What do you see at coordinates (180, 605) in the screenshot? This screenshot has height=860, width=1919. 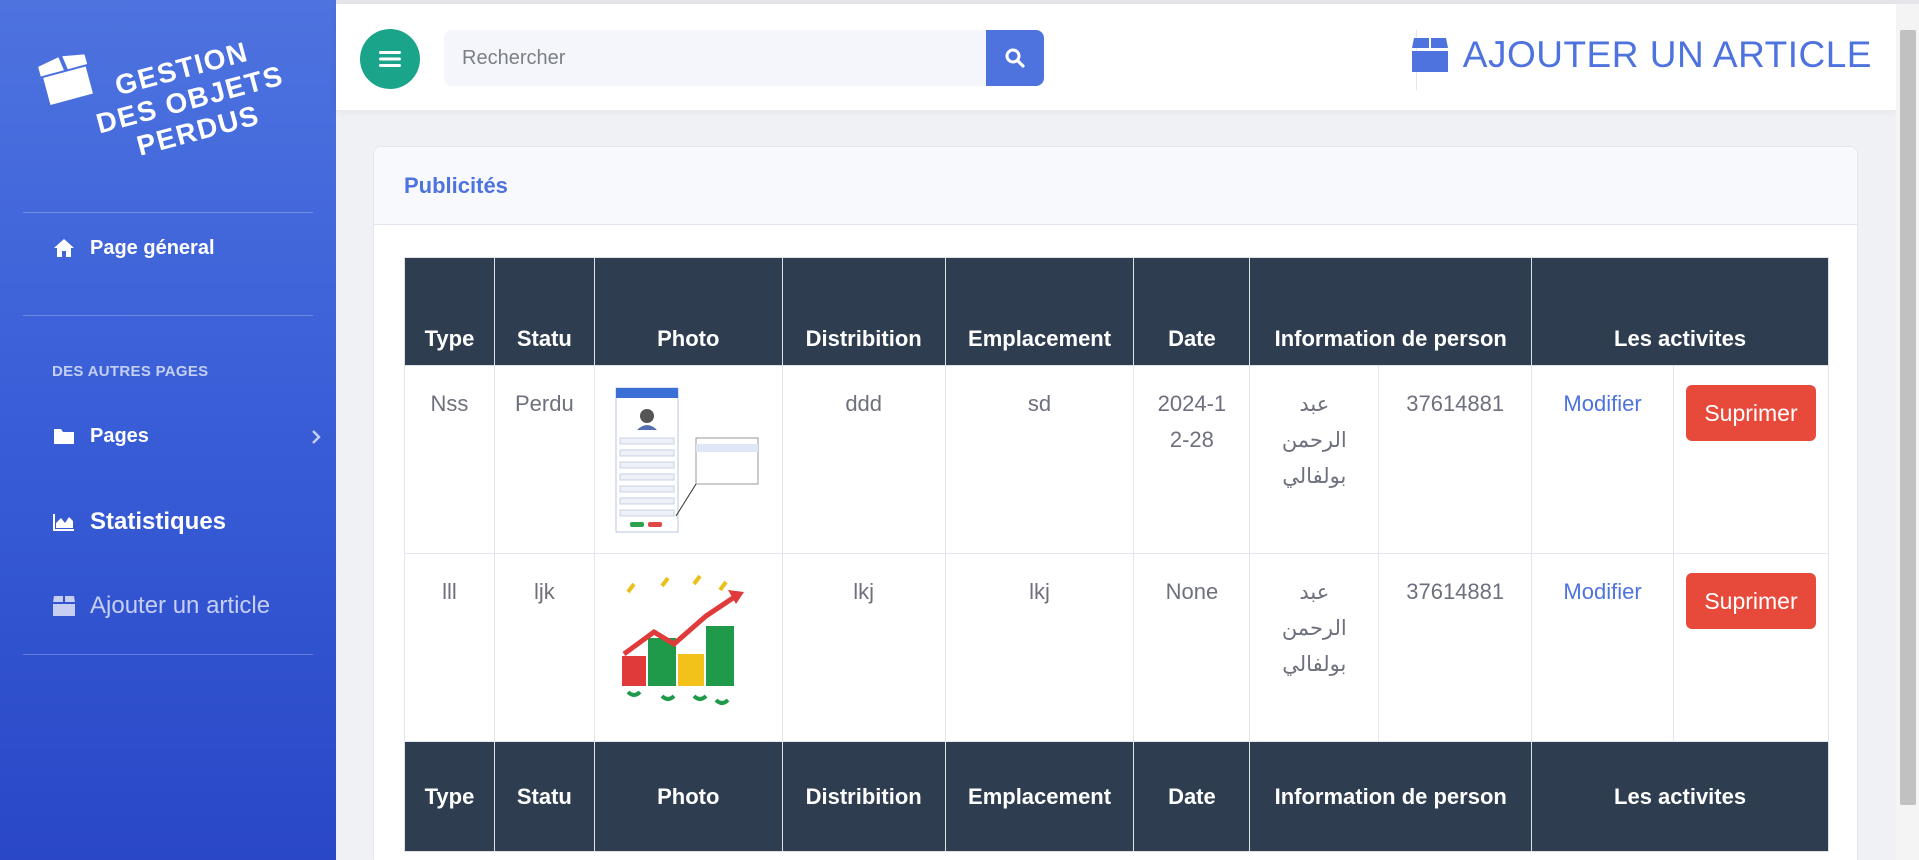 I see `sidebar-item-label: Ajouter un article` at bounding box center [180, 605].